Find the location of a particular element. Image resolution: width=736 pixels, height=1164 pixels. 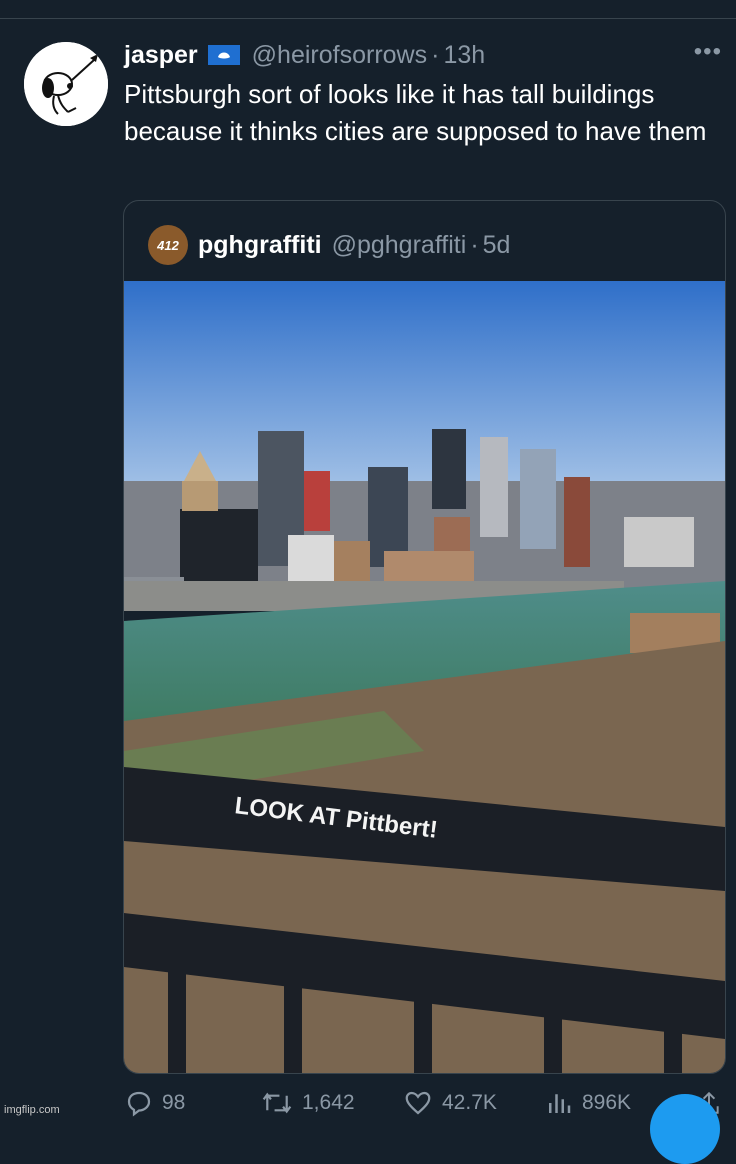

reply-count: 98 is located at coordinates (174, 1102).